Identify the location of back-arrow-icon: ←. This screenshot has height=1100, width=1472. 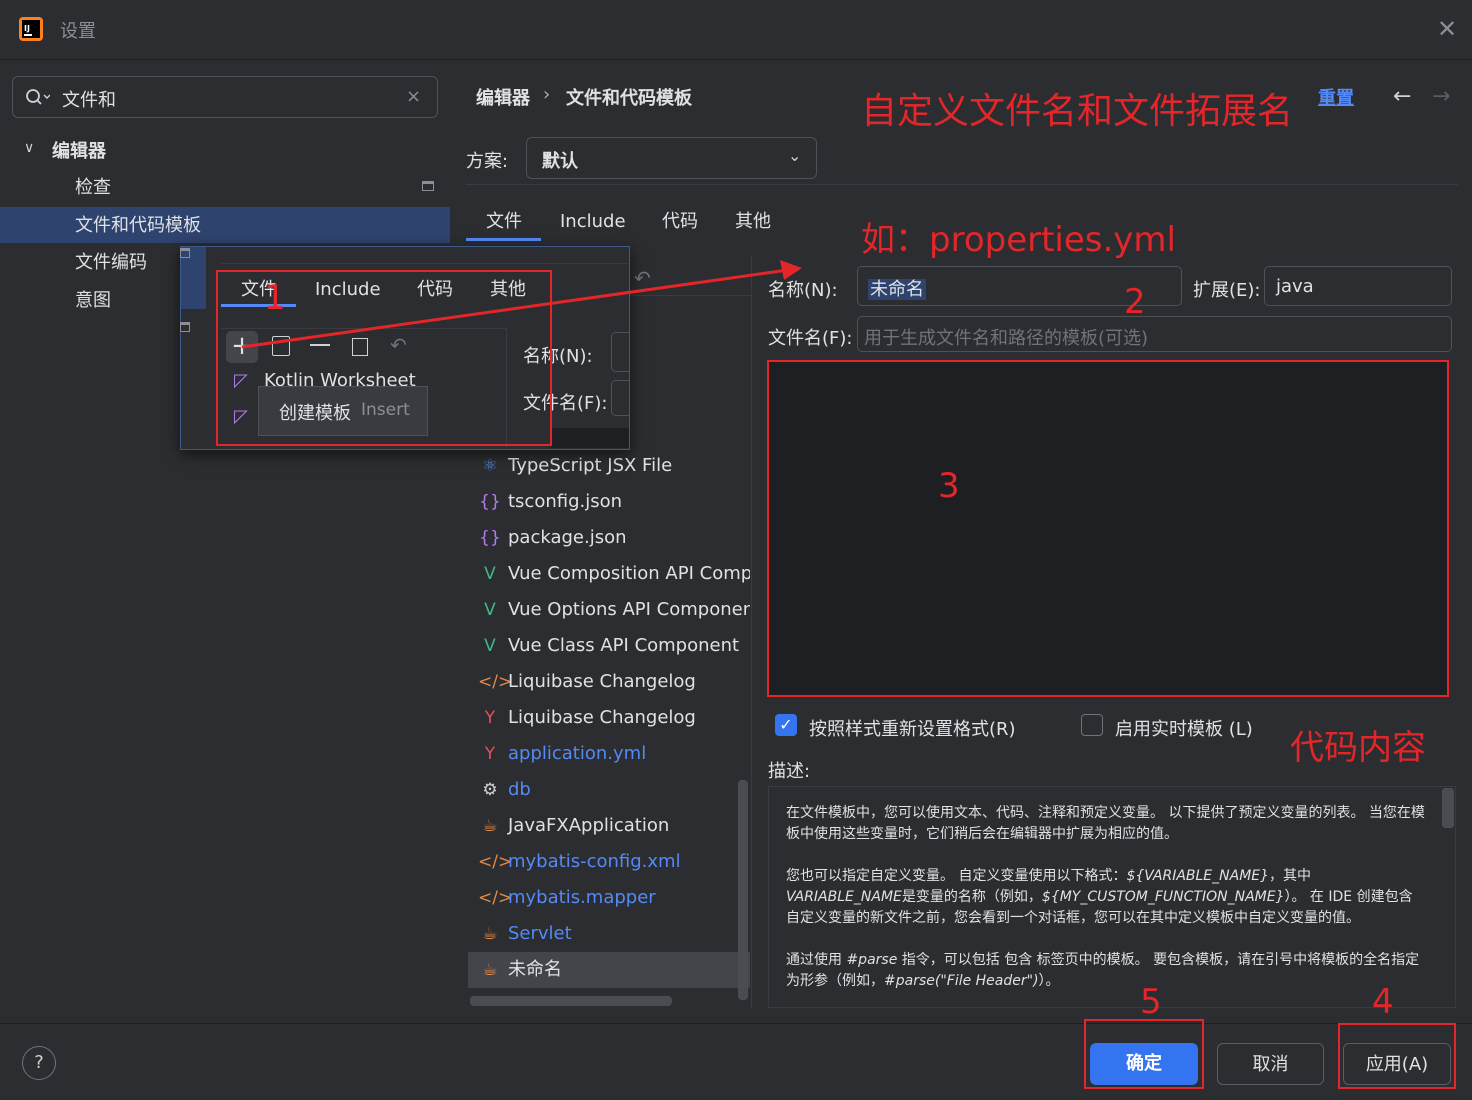
(1402, 96).